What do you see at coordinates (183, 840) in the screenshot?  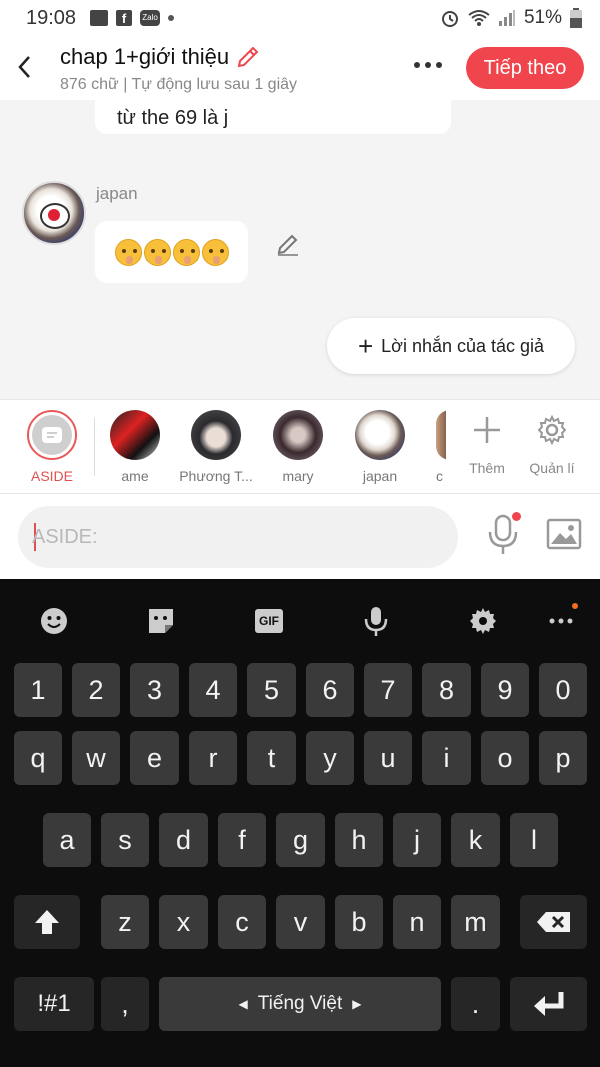 I see `key-d: d` at bounding box center [183, 840].